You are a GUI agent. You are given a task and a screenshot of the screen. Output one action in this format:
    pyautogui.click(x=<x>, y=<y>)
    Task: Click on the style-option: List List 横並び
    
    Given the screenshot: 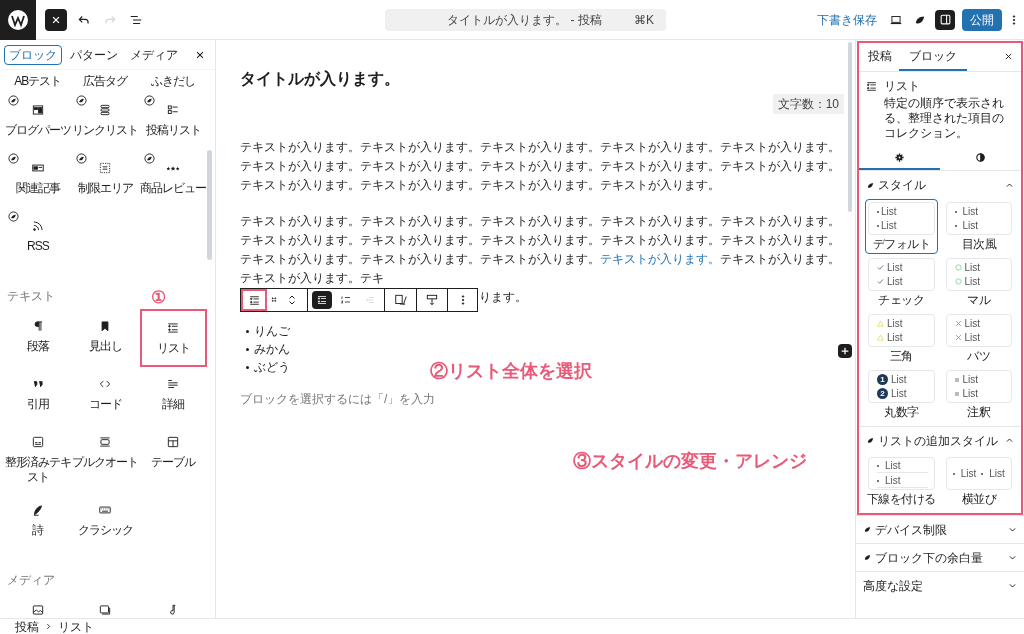 What is the action you would take?
    pyautogui.click(x=978, y=481)
    